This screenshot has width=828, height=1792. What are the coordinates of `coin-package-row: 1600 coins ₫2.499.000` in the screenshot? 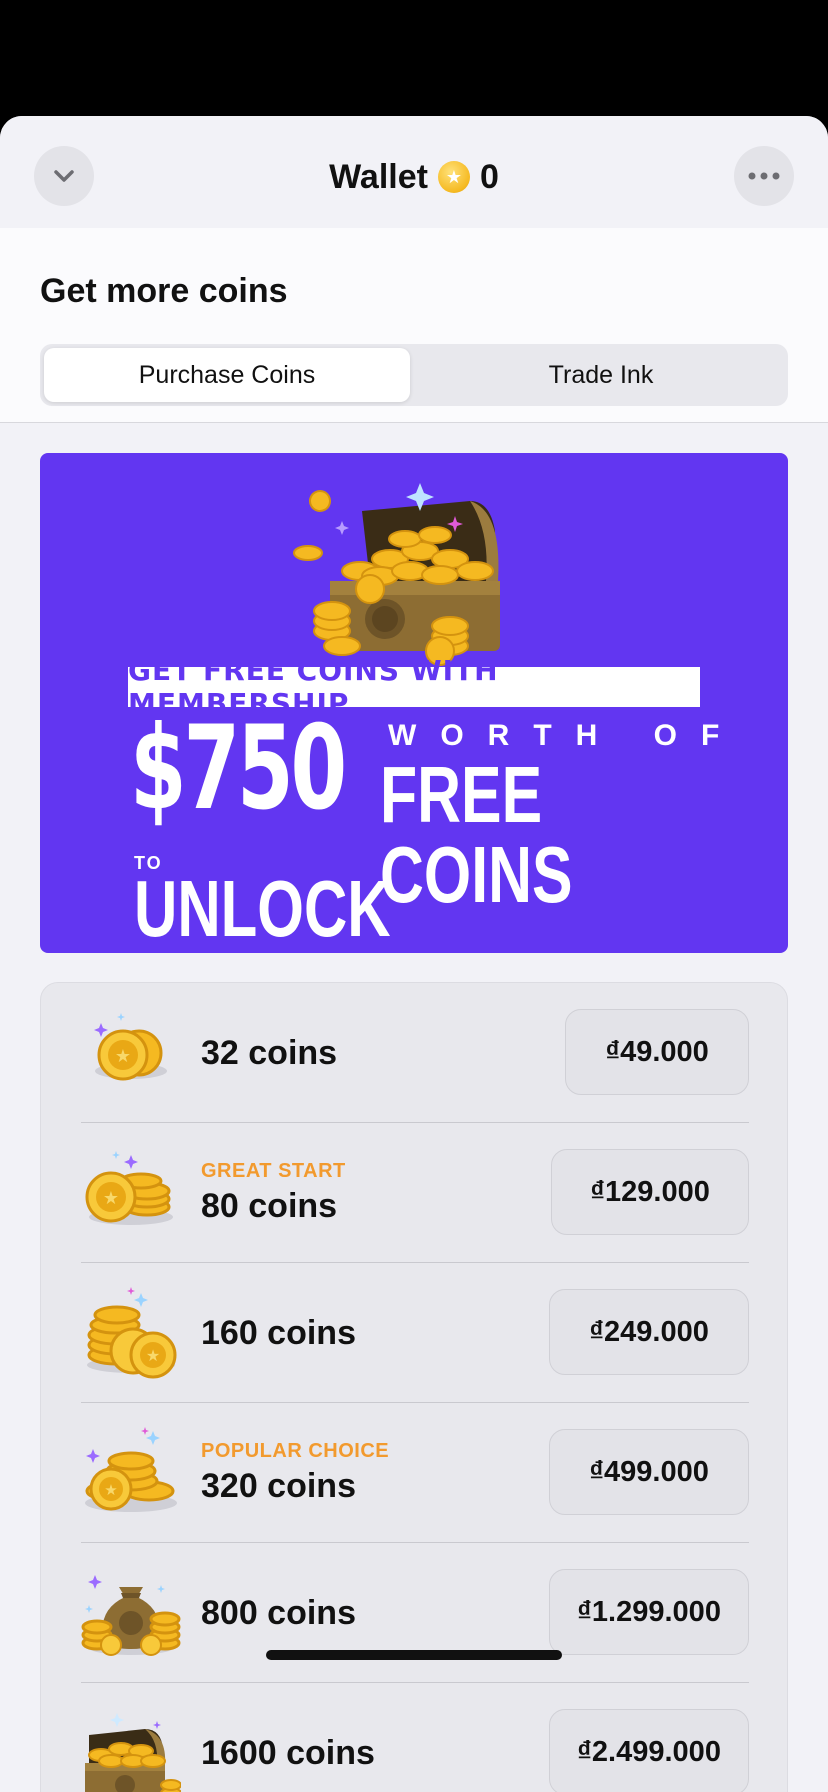 It's located at (415, 1737).